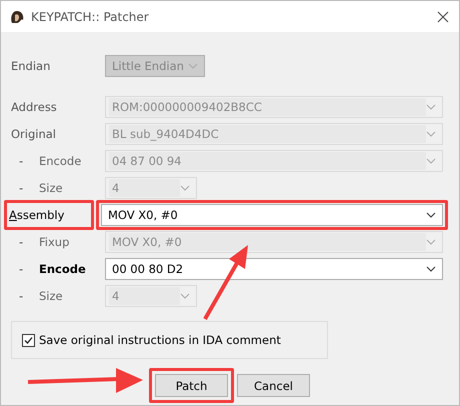 This screenshot has width=460, height=406. I want to click on field-label: Original, so click(33, 133).